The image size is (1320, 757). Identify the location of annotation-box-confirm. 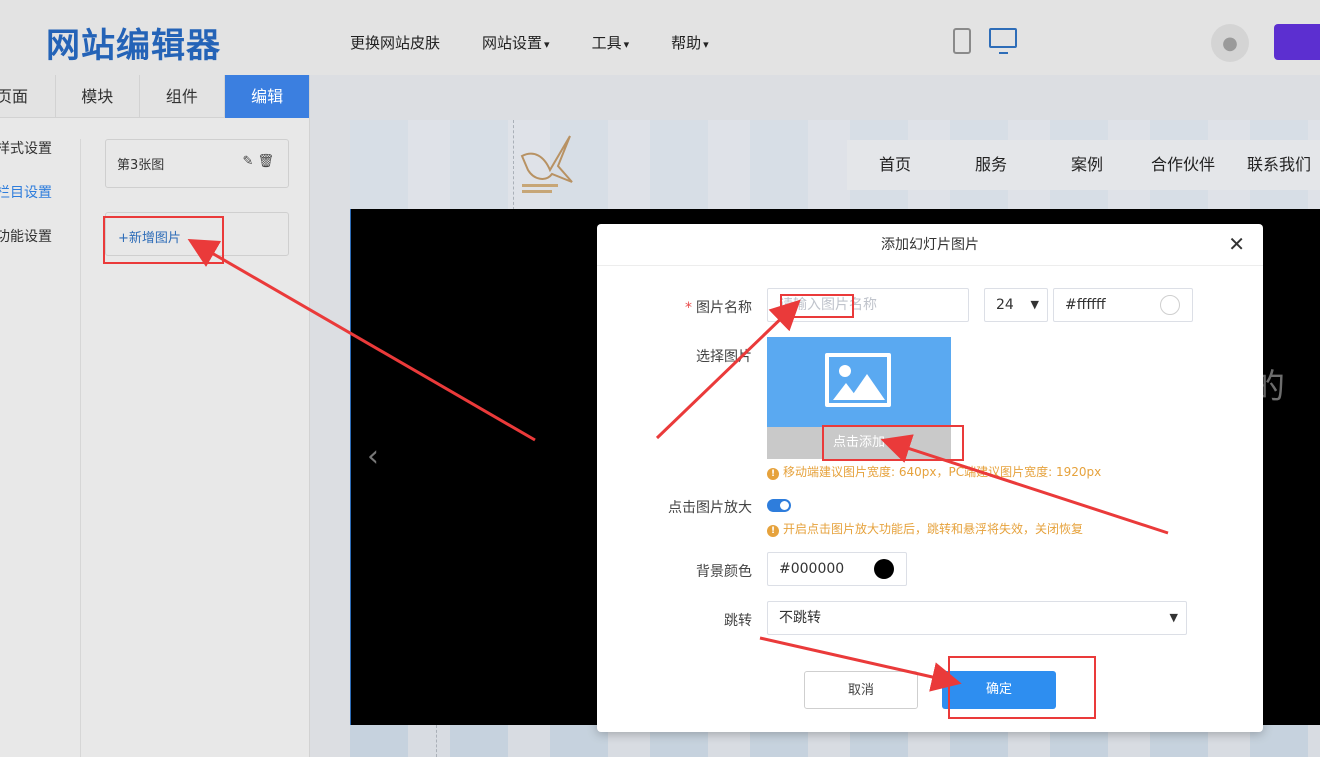
(1022, 687).